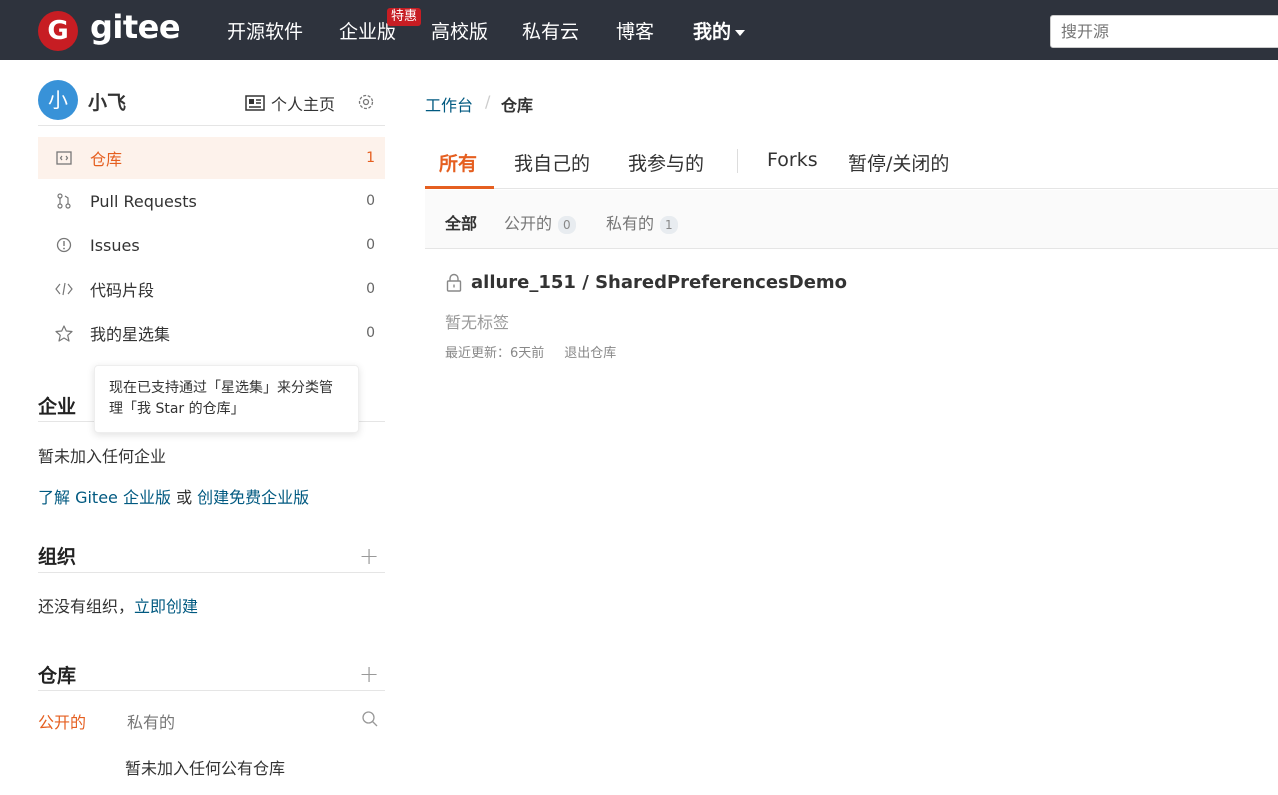 This screenshot has height=795, width=1278. Describe the element at coordinates (737, 161) in the screenshot. I see `tab-separator` at that location.